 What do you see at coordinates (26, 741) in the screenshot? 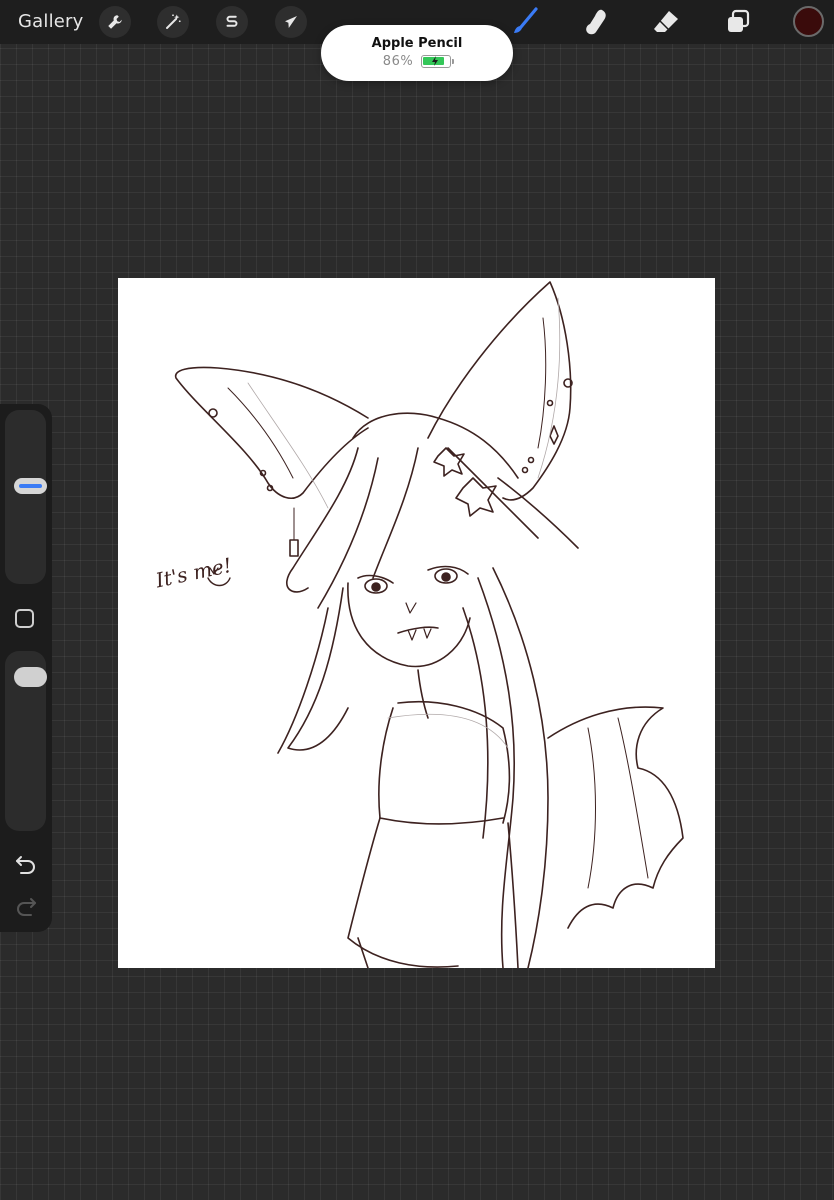
I see `opacity-slider` at bounding box center [26, 741].